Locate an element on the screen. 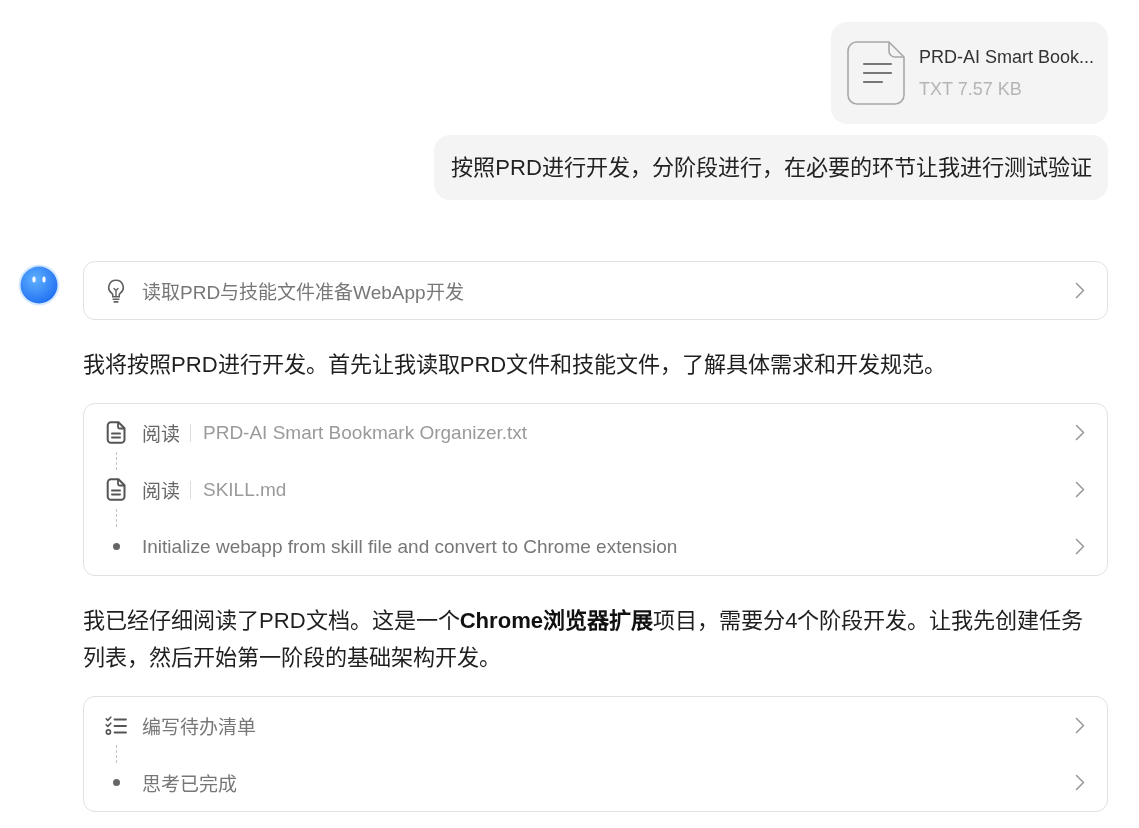  user-message: 按照PRD进行开发，分阶段进行，在必要的环节让我进行测试验证 is located at coordinates (771, 167).